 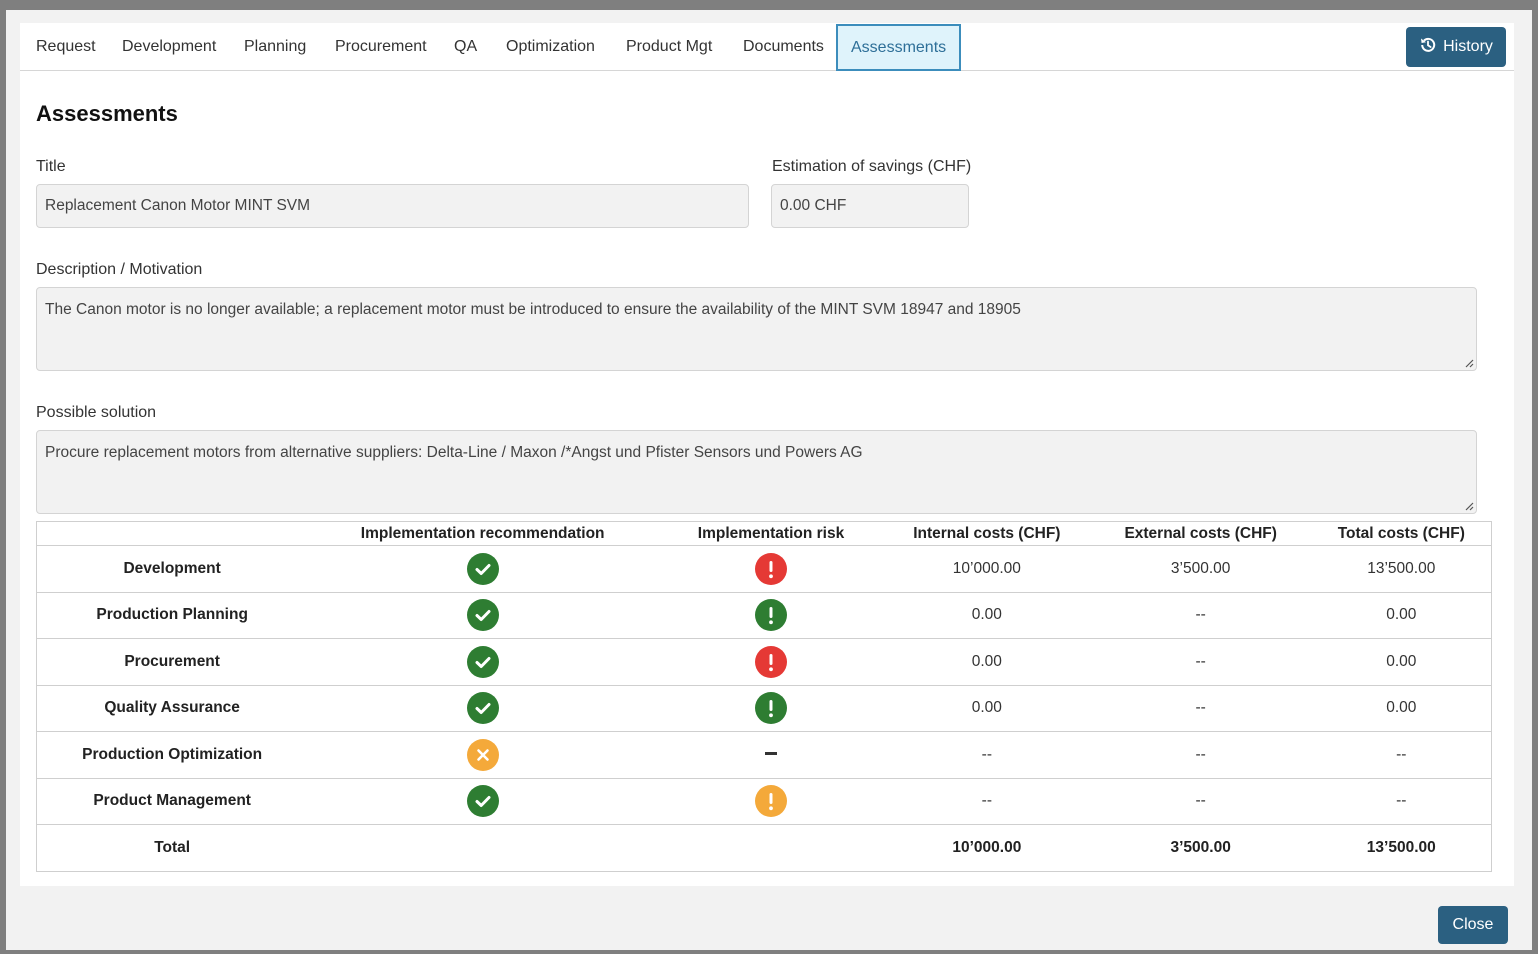 I want to click on tab-assessments: Assessments, so click(x=899, y=47).